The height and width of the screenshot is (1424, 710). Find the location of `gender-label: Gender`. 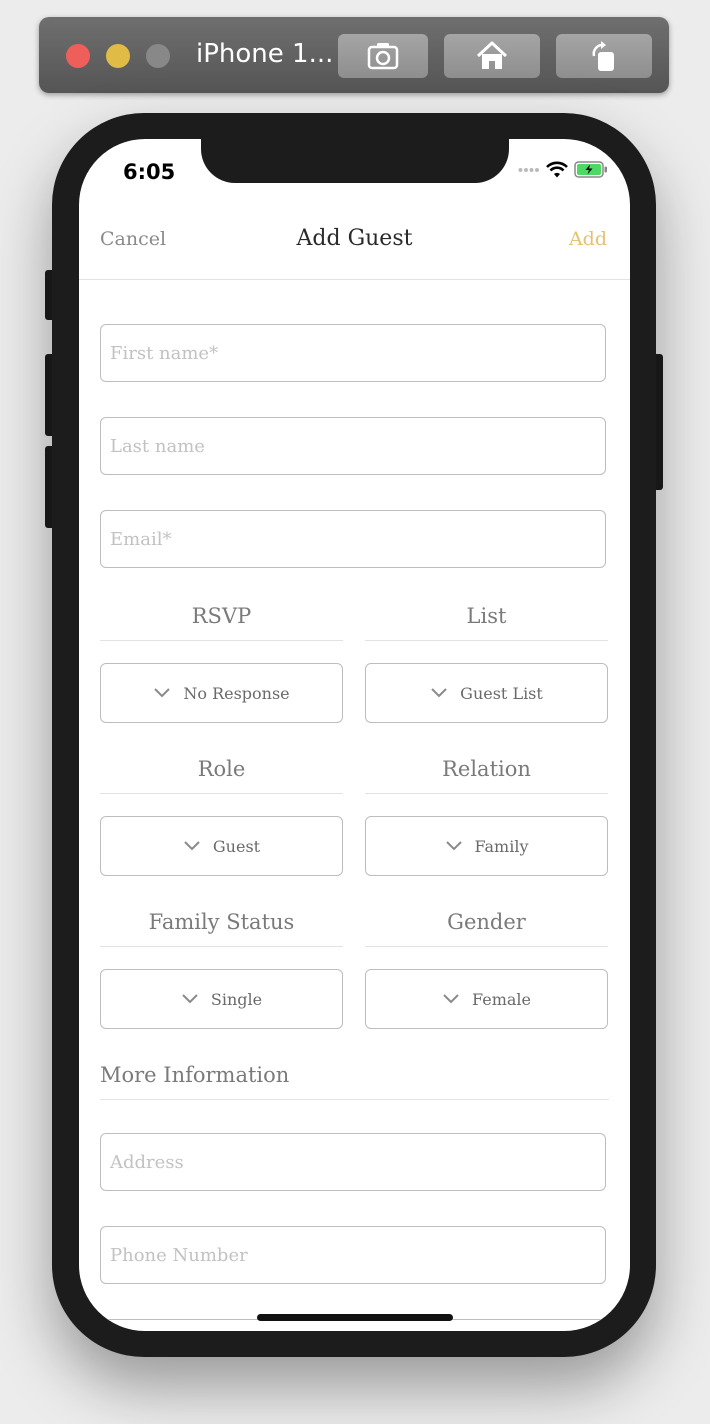

gender-label: Gender is located at coordinates (486, 928).